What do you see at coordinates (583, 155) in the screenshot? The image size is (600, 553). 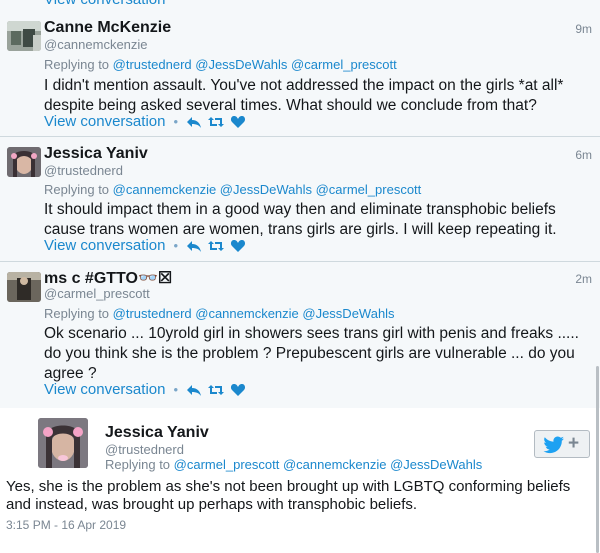 I see `tweet-time: 6m` at bounding box center [583, 155].